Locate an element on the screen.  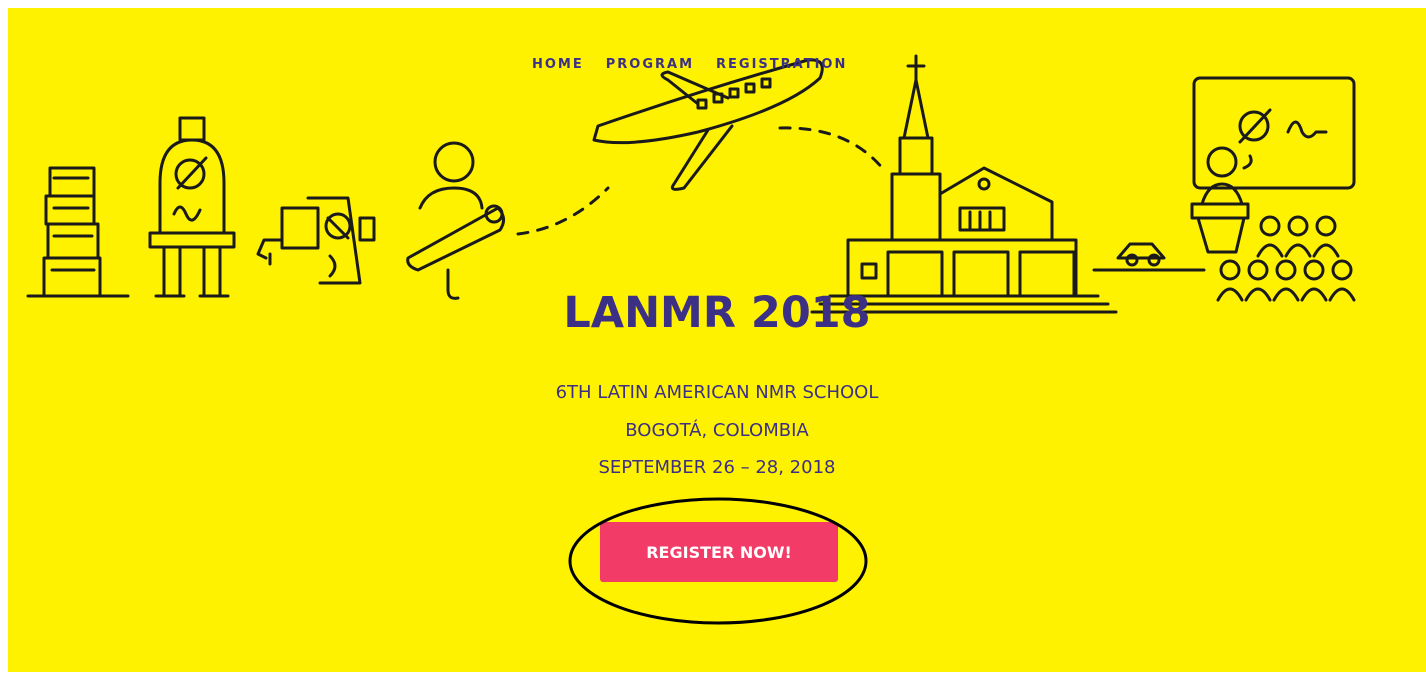
nav-registration-link: REGISTRATION is located at coordinates (781, 64).